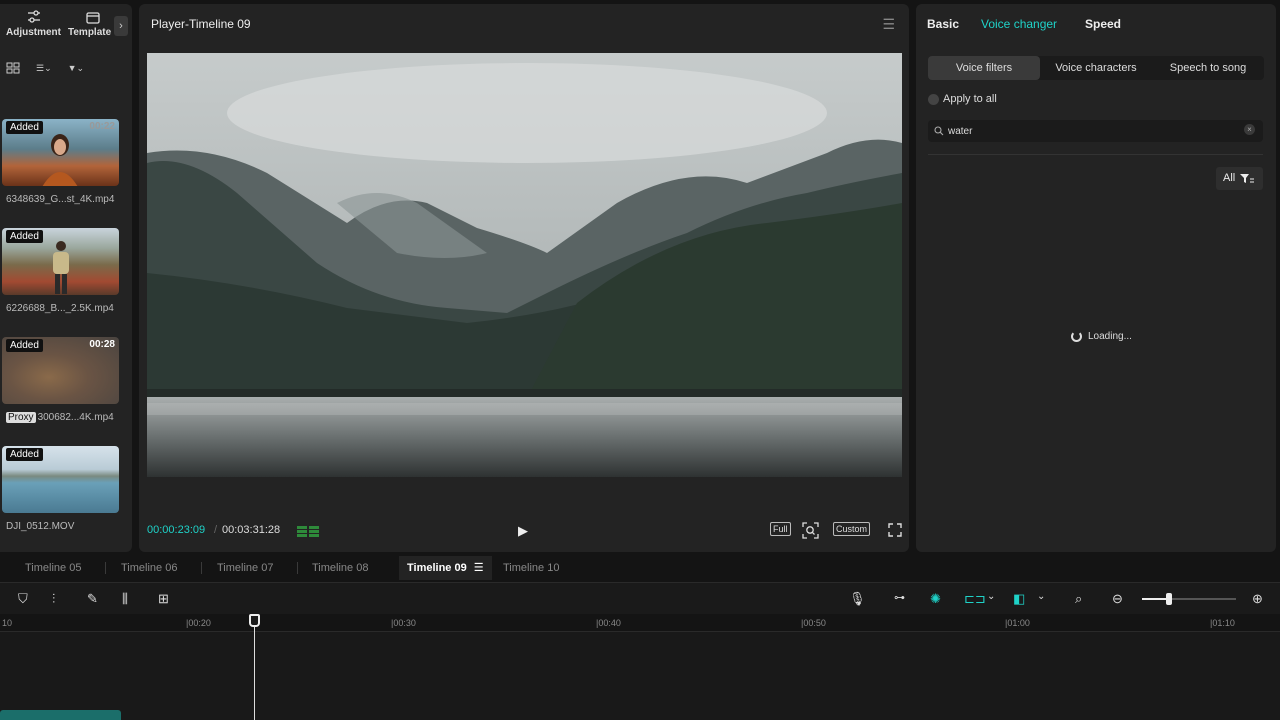 The height and width of the screenshot is (720, 1280). I want to click on player-title: Player-Timeline 09, so click(201, 24).